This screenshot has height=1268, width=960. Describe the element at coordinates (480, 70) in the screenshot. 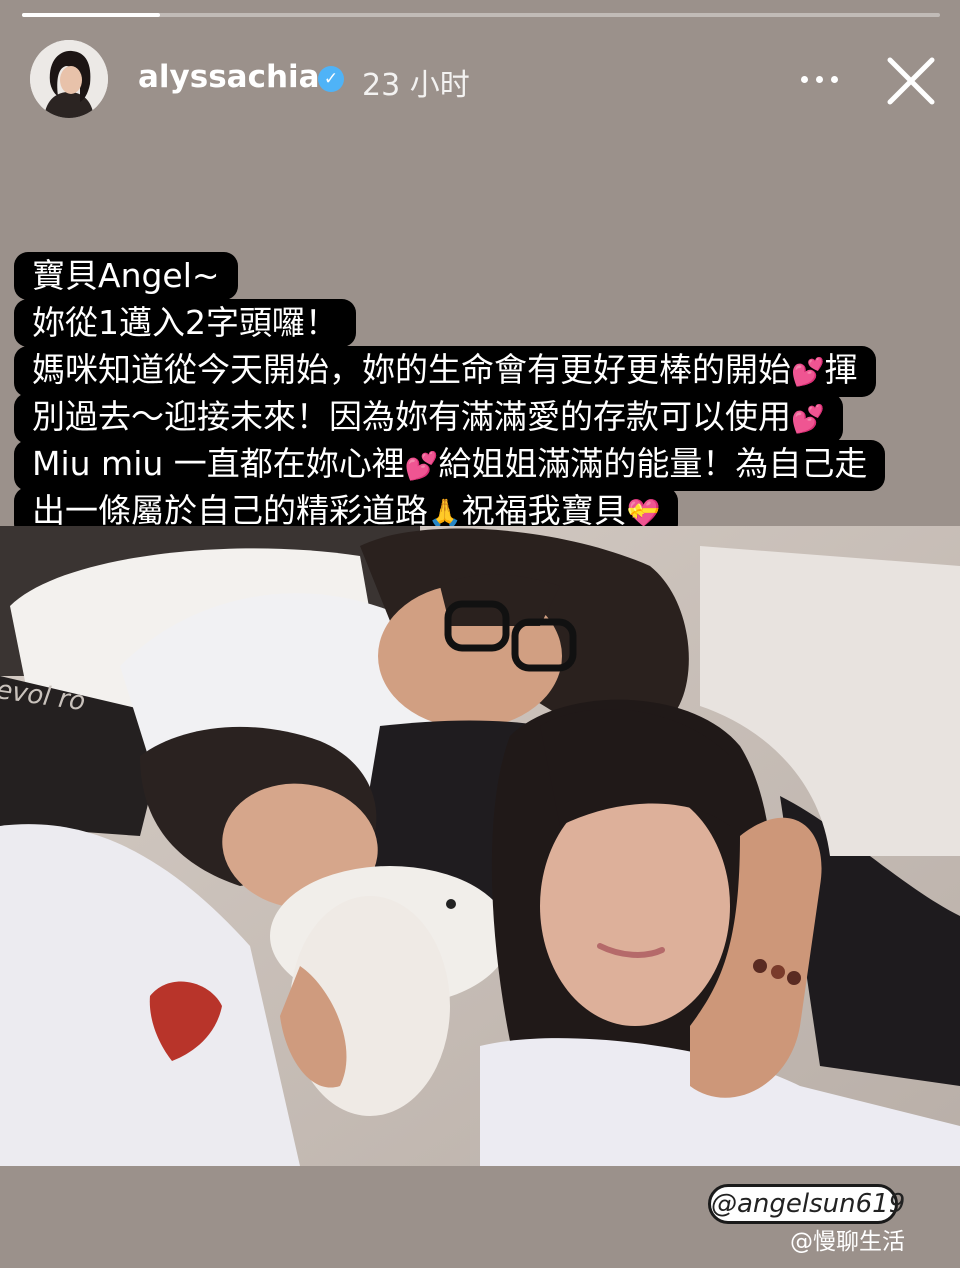

I see `story-header: alyssachia ✓ 23 小时` at that location.